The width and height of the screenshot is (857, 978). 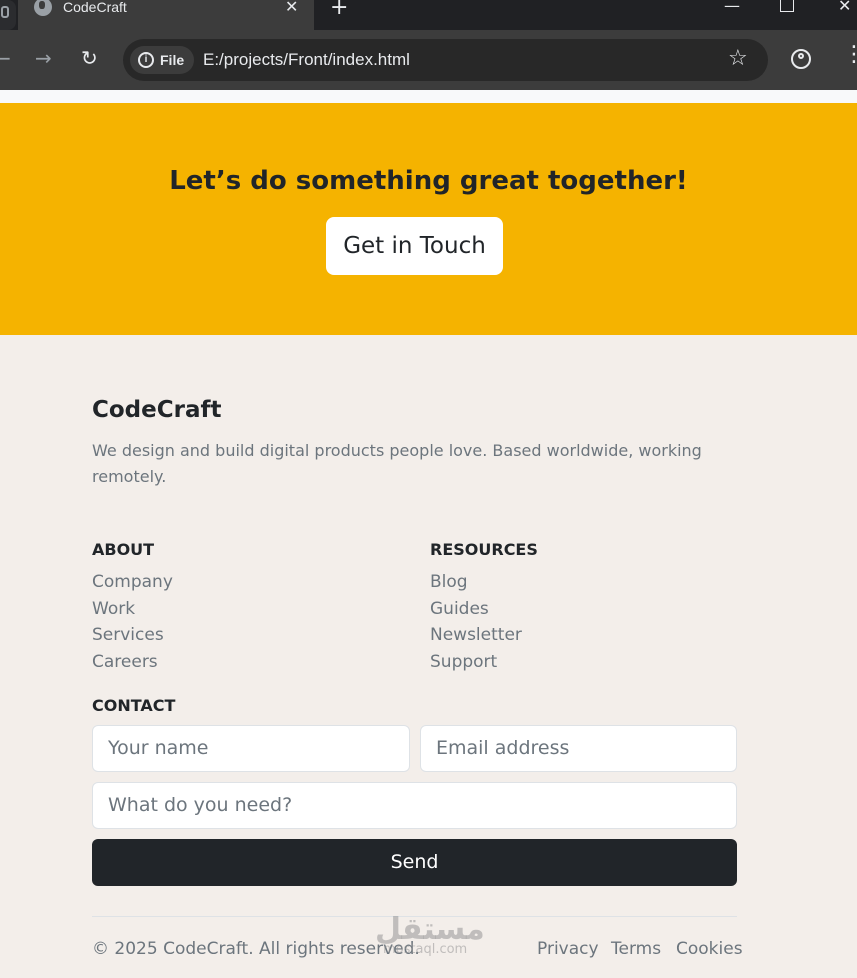 I want to click on mostaql-watermark: مستقل mostaql.com, so click(x=430, y=934).